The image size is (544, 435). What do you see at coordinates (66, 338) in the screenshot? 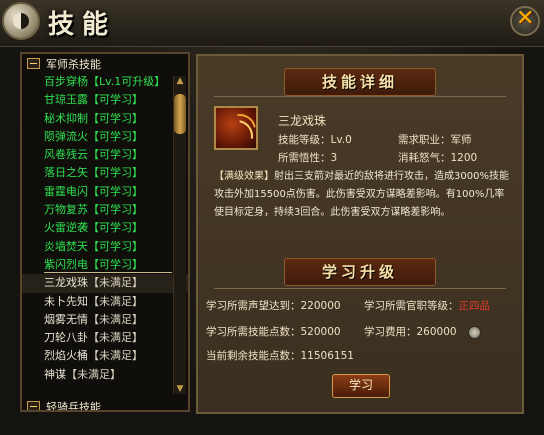
I see `skill-item-name: 刀轮八卦` at bounding box center [66, 338].